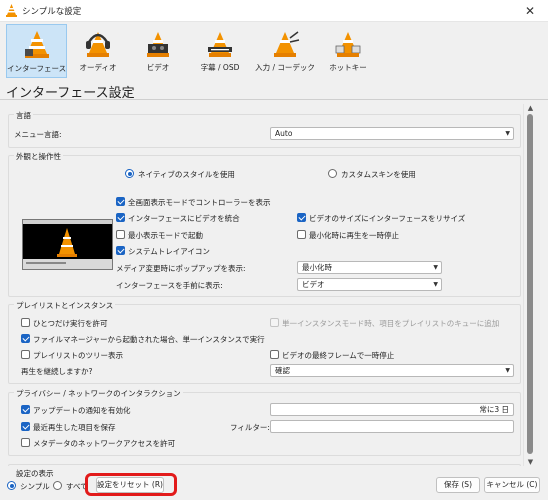  What do you see at coordinates (129, 173) in the screenshot?
I see `native-style-radio` at bounding box center [129, 173].